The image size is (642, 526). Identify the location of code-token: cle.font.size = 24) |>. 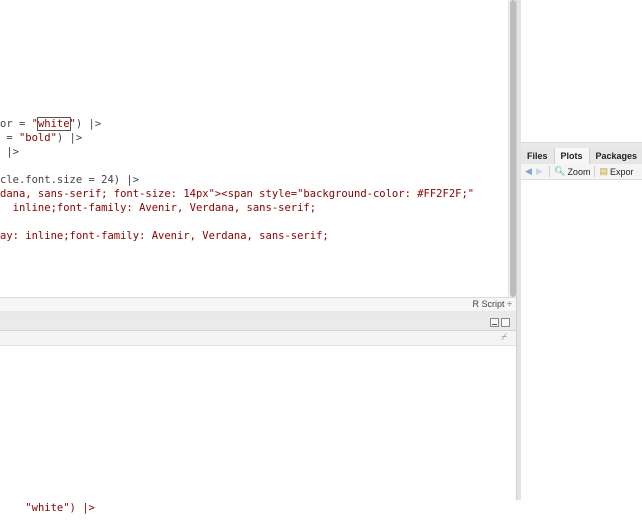
(70, 180).